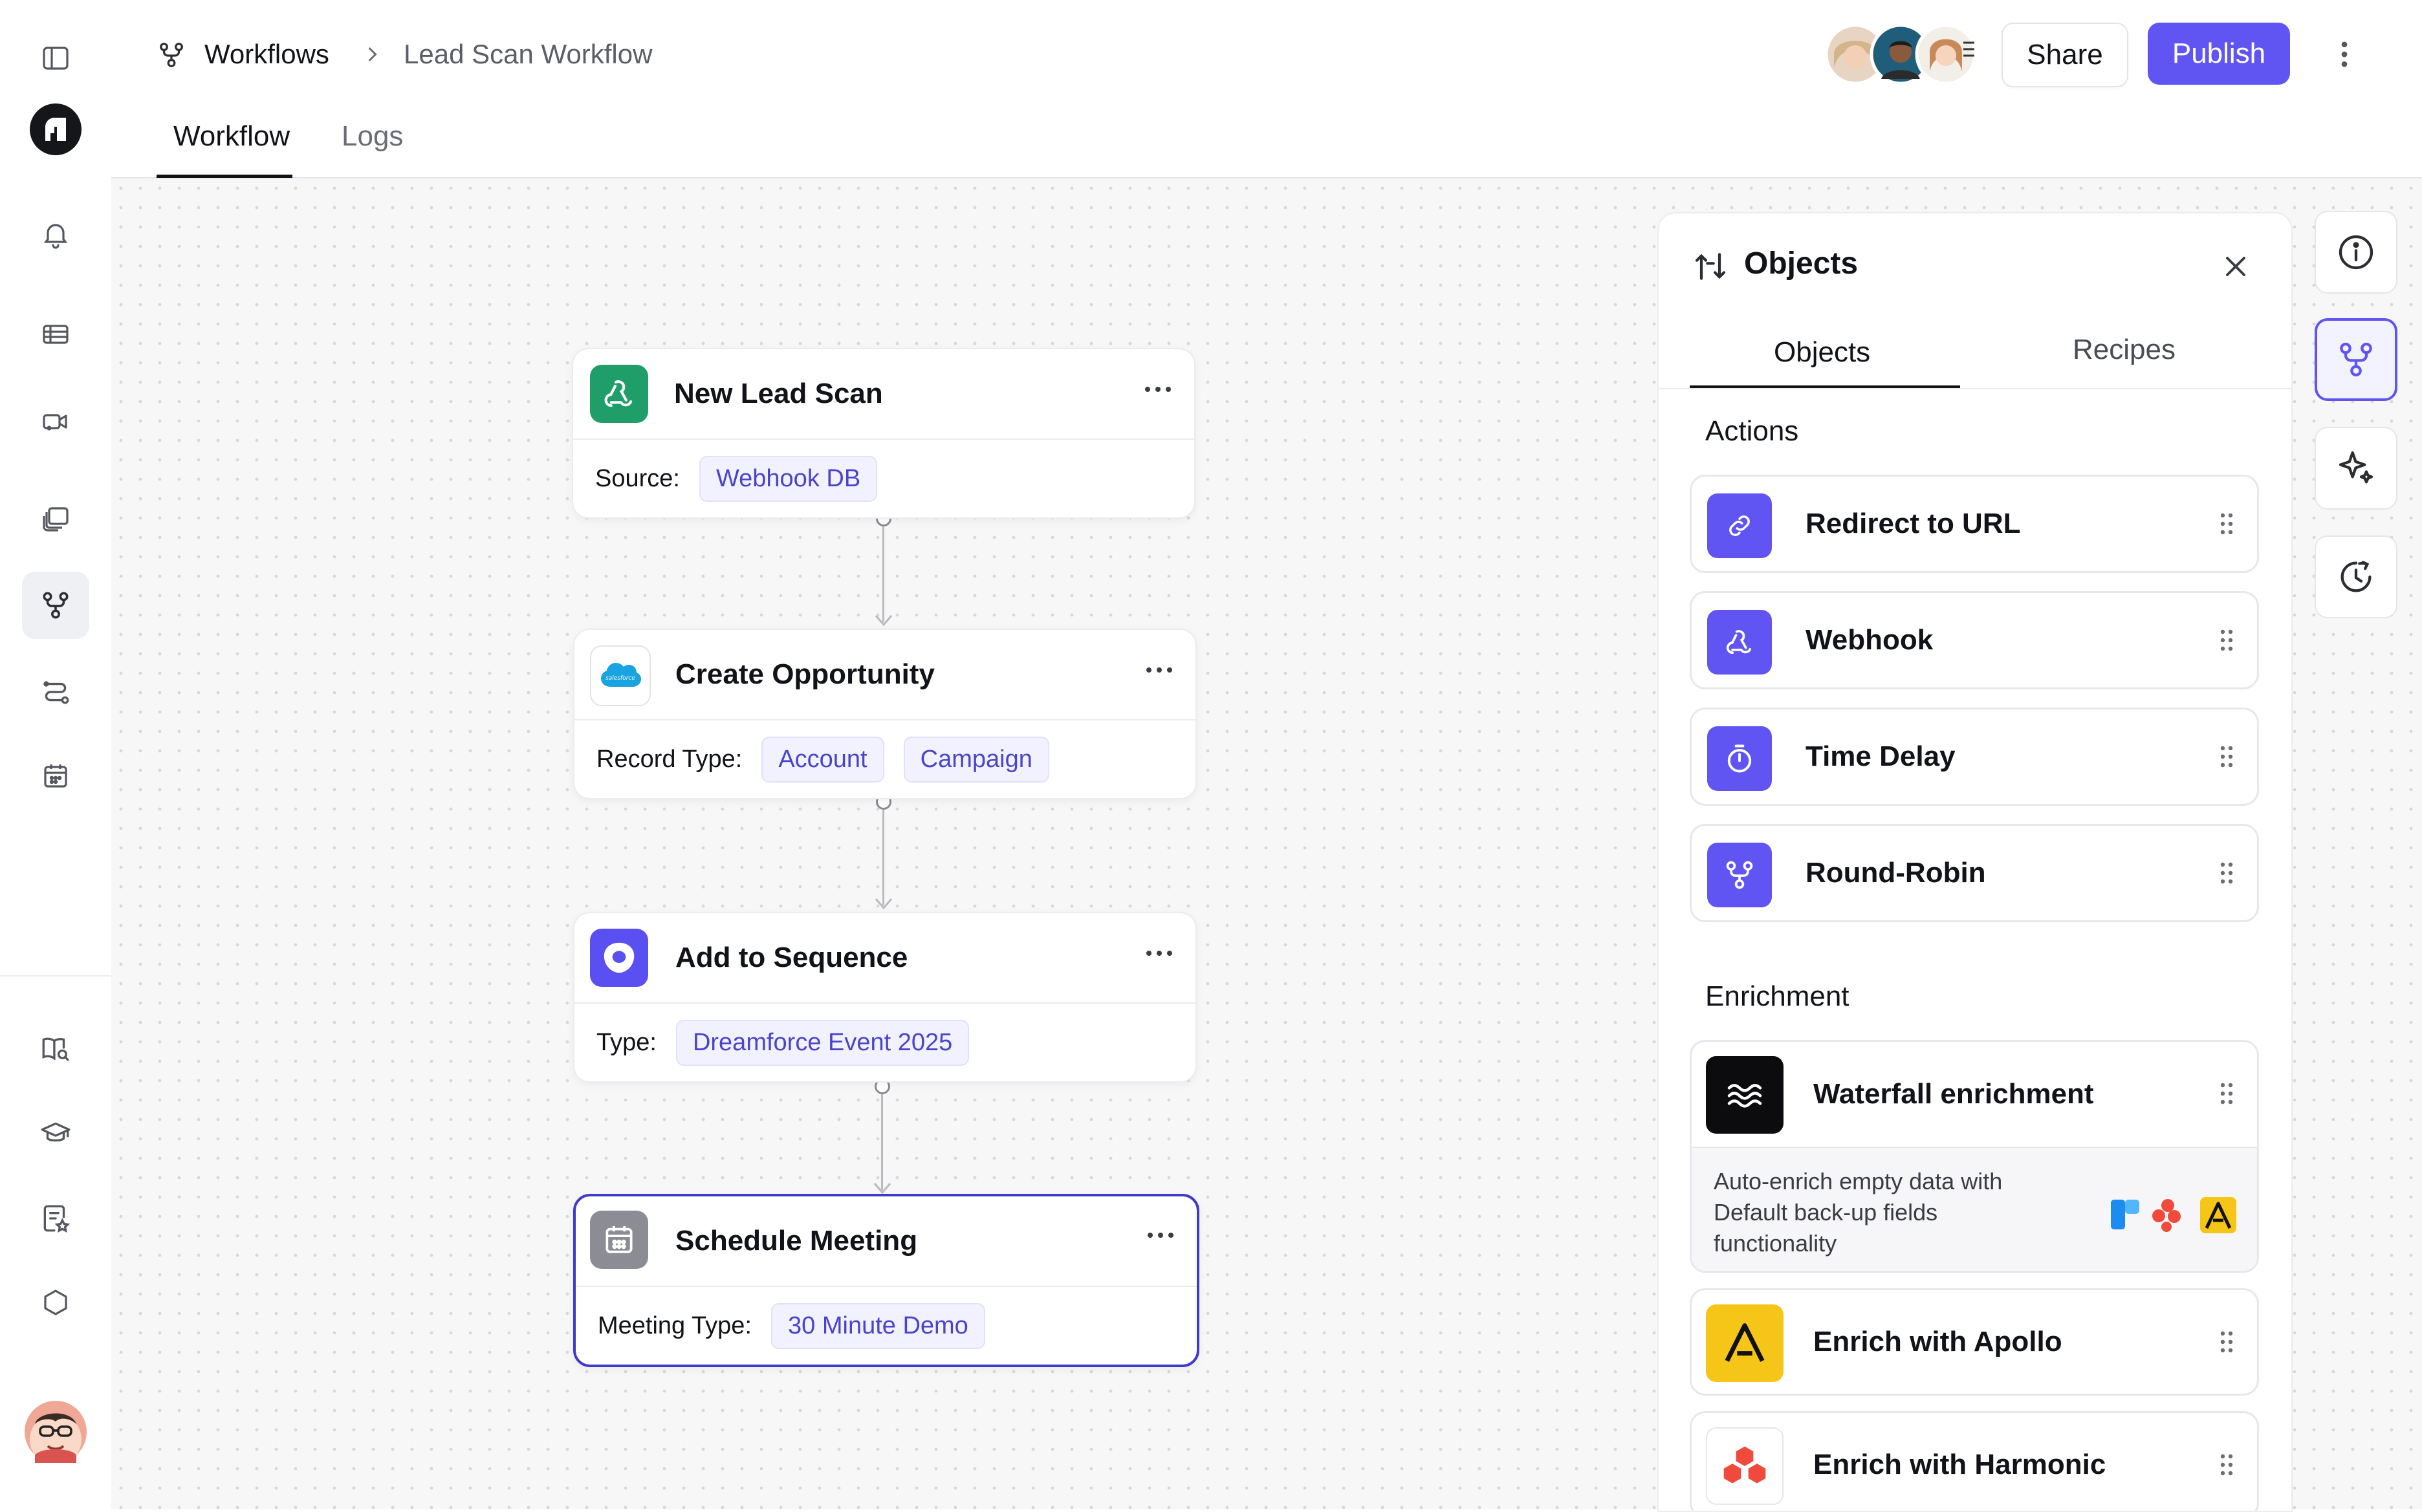 Image resolution: width=2422 pixels, height=1512 pixels. What do you see at coordinates (1914, 523) in the screenshot?
I see `action-label: Redirect to URL` at bounding box center [1914, 523].